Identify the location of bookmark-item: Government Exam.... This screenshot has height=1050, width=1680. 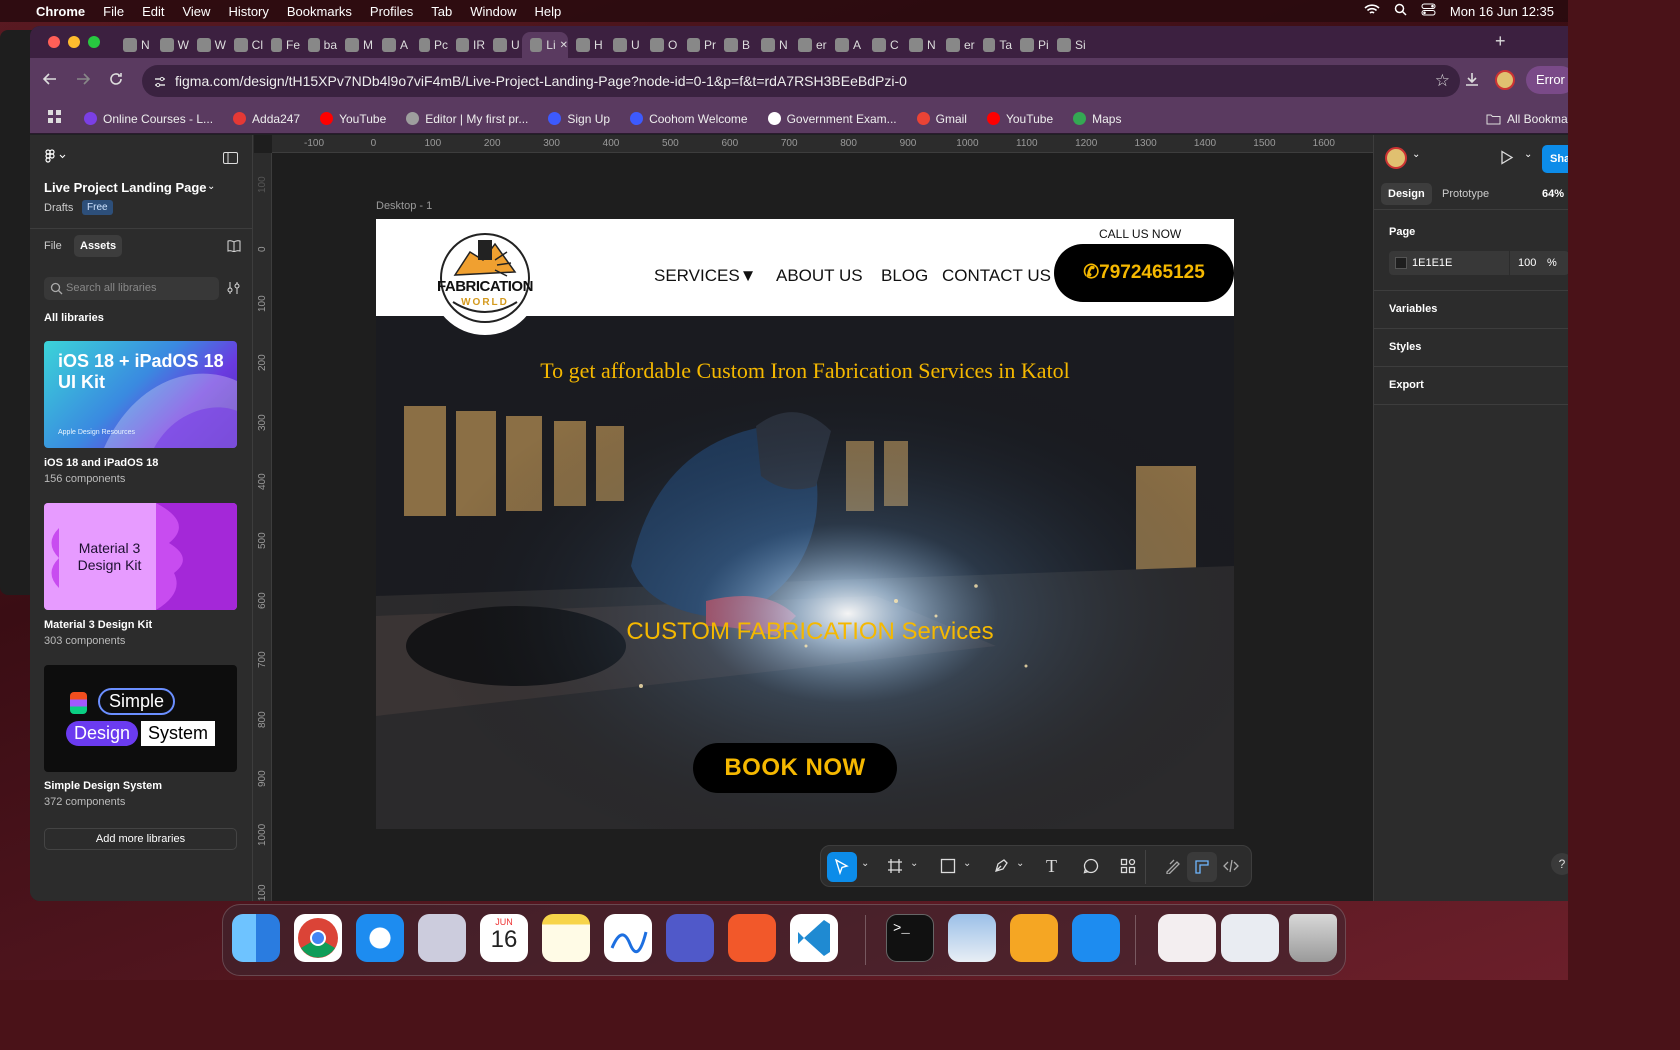
(832, 119).